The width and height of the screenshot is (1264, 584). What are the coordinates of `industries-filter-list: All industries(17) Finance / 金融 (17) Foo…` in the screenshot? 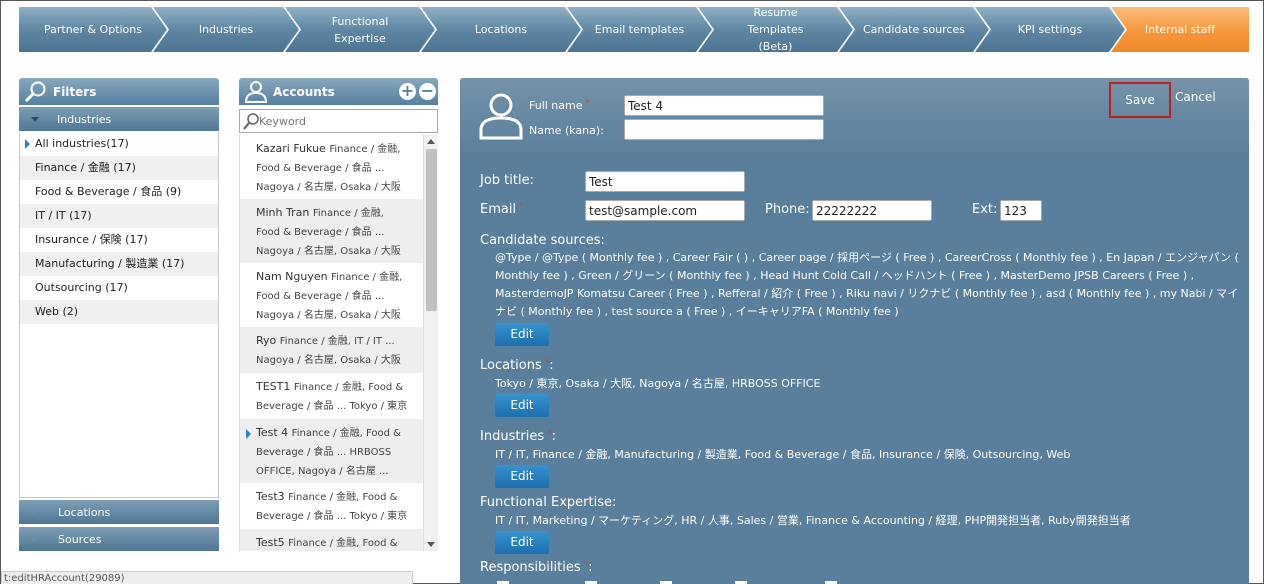 It's located at (119, 315).